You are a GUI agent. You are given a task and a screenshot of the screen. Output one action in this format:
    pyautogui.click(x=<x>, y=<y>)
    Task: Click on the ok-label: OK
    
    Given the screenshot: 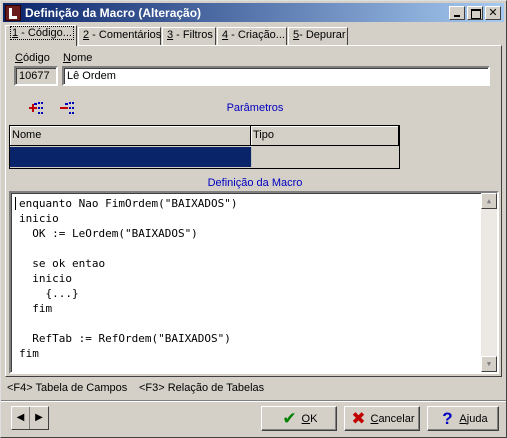 What is the action you would take?
    pyautogui.click(x=310, y=419)
    